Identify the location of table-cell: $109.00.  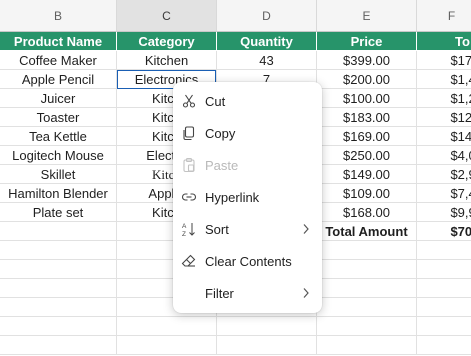
(367, 193).